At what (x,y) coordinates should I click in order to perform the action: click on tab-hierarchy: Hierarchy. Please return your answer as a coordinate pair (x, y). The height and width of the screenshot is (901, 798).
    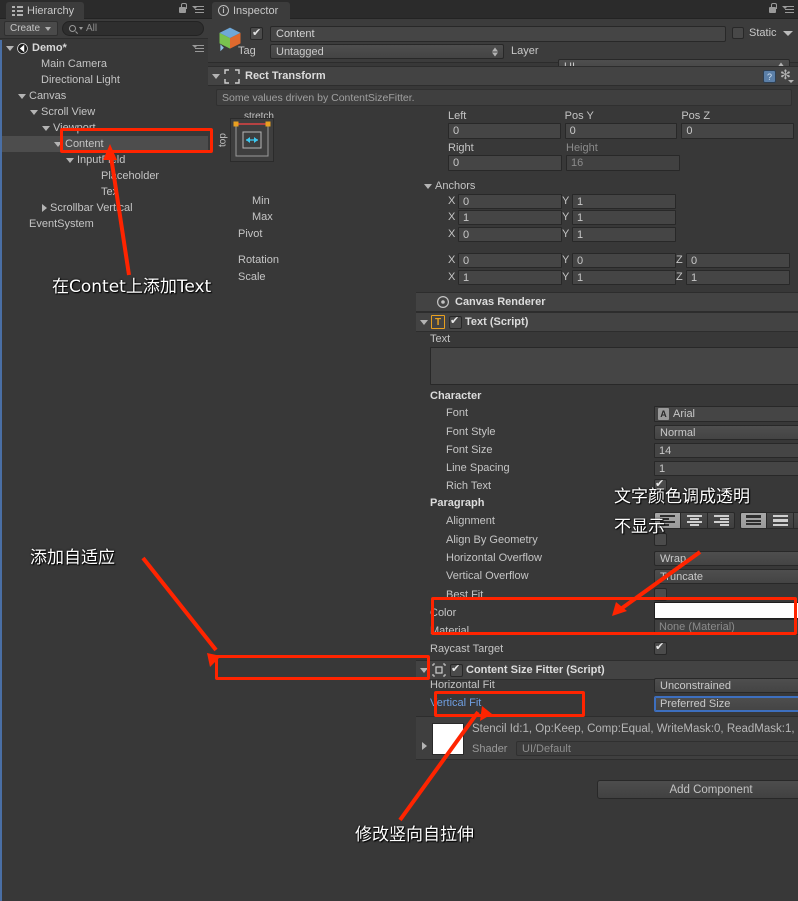
    Looking at the image, I should click on (45, 10).